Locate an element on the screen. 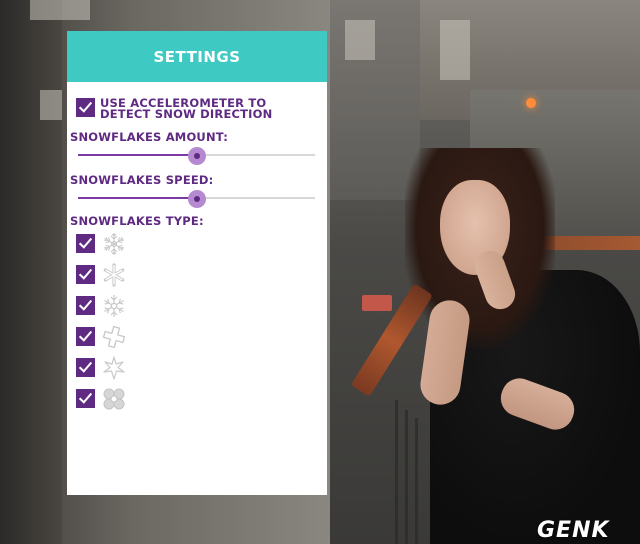 The image size is (640, 544). snowflake-cross-icon is located at coordinates (114, 337).